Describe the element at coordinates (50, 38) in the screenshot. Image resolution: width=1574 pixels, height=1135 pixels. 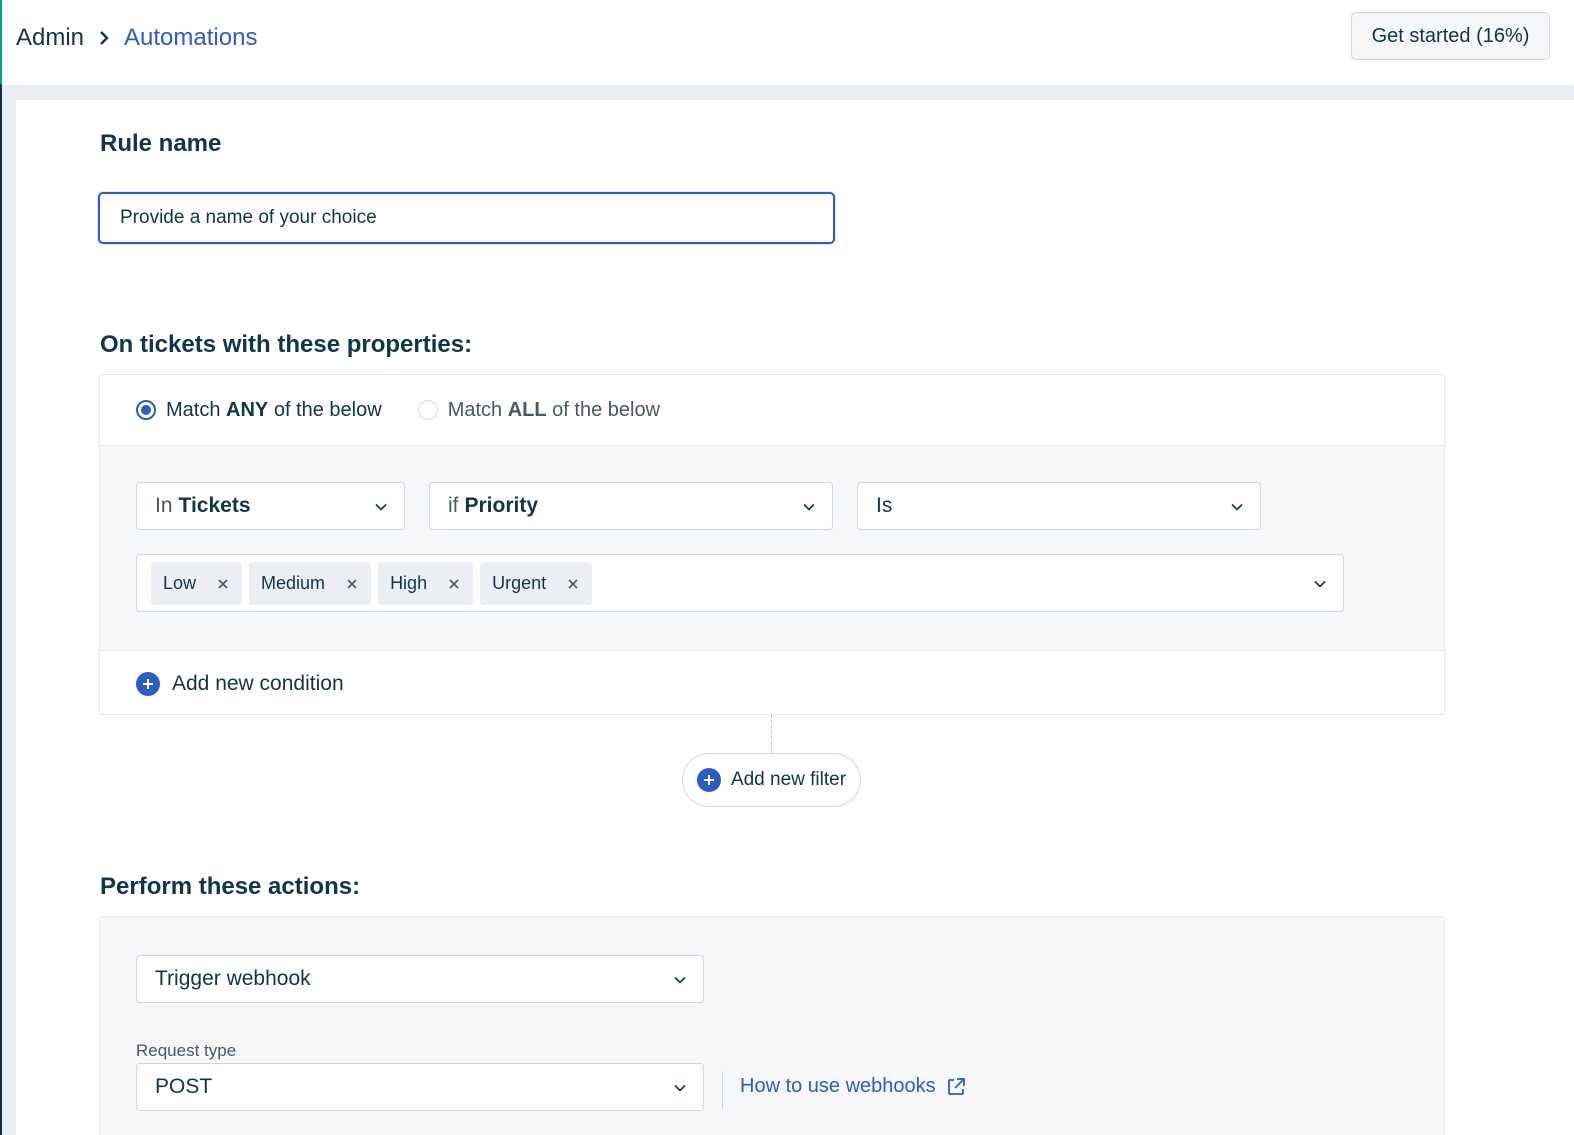
I see `breadcrumb-admin: Admin` at that location.